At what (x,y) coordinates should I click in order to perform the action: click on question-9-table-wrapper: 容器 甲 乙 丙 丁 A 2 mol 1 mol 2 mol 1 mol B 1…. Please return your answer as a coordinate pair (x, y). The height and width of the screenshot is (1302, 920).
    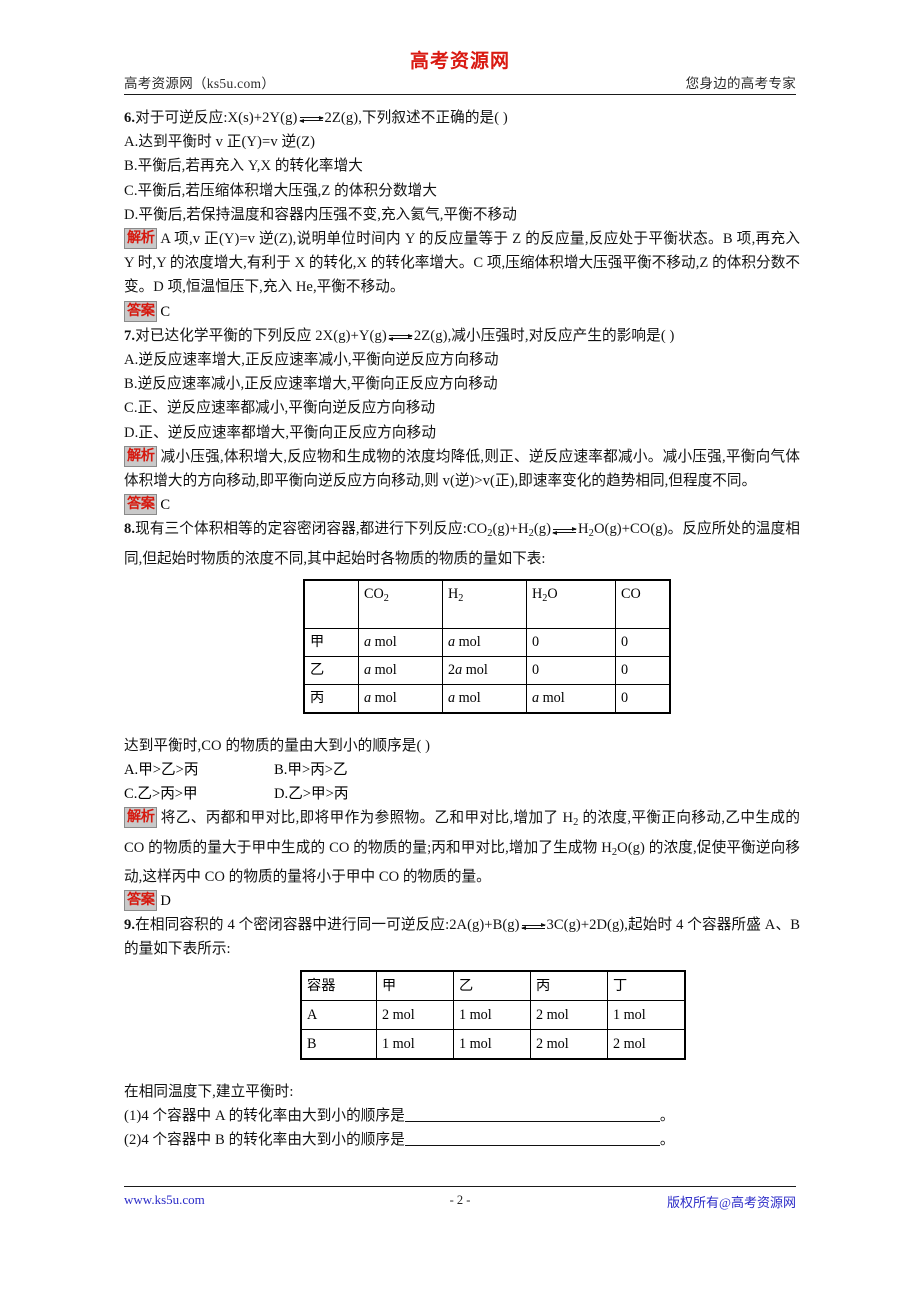
    Looking at the image, I should click on (462, 1014).